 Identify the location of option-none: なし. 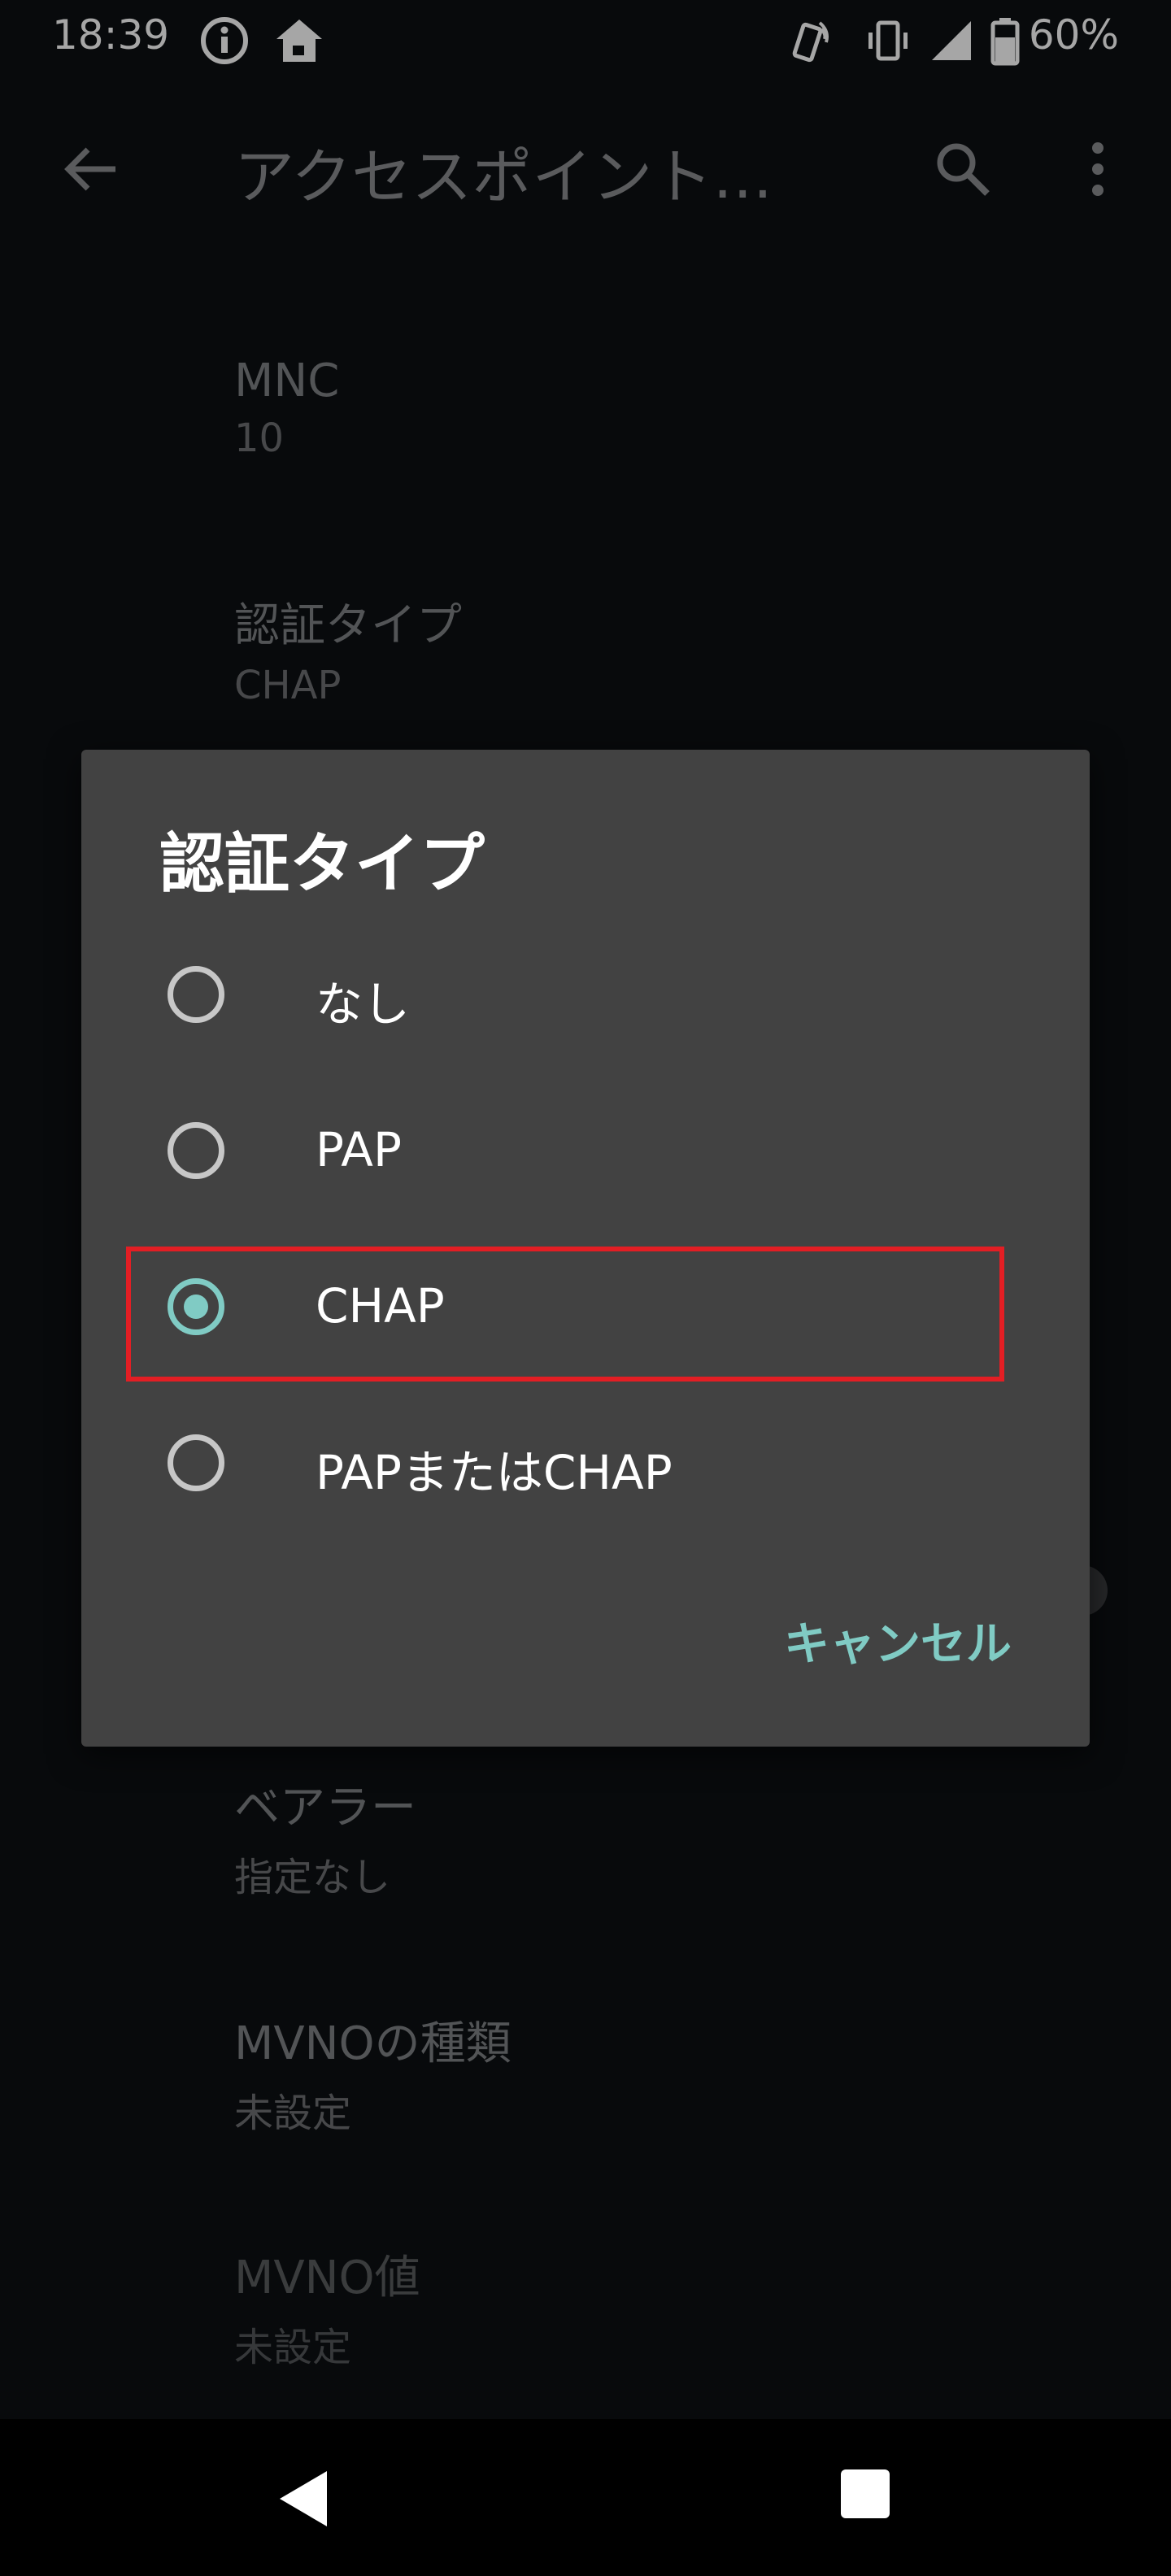
(565, 999).